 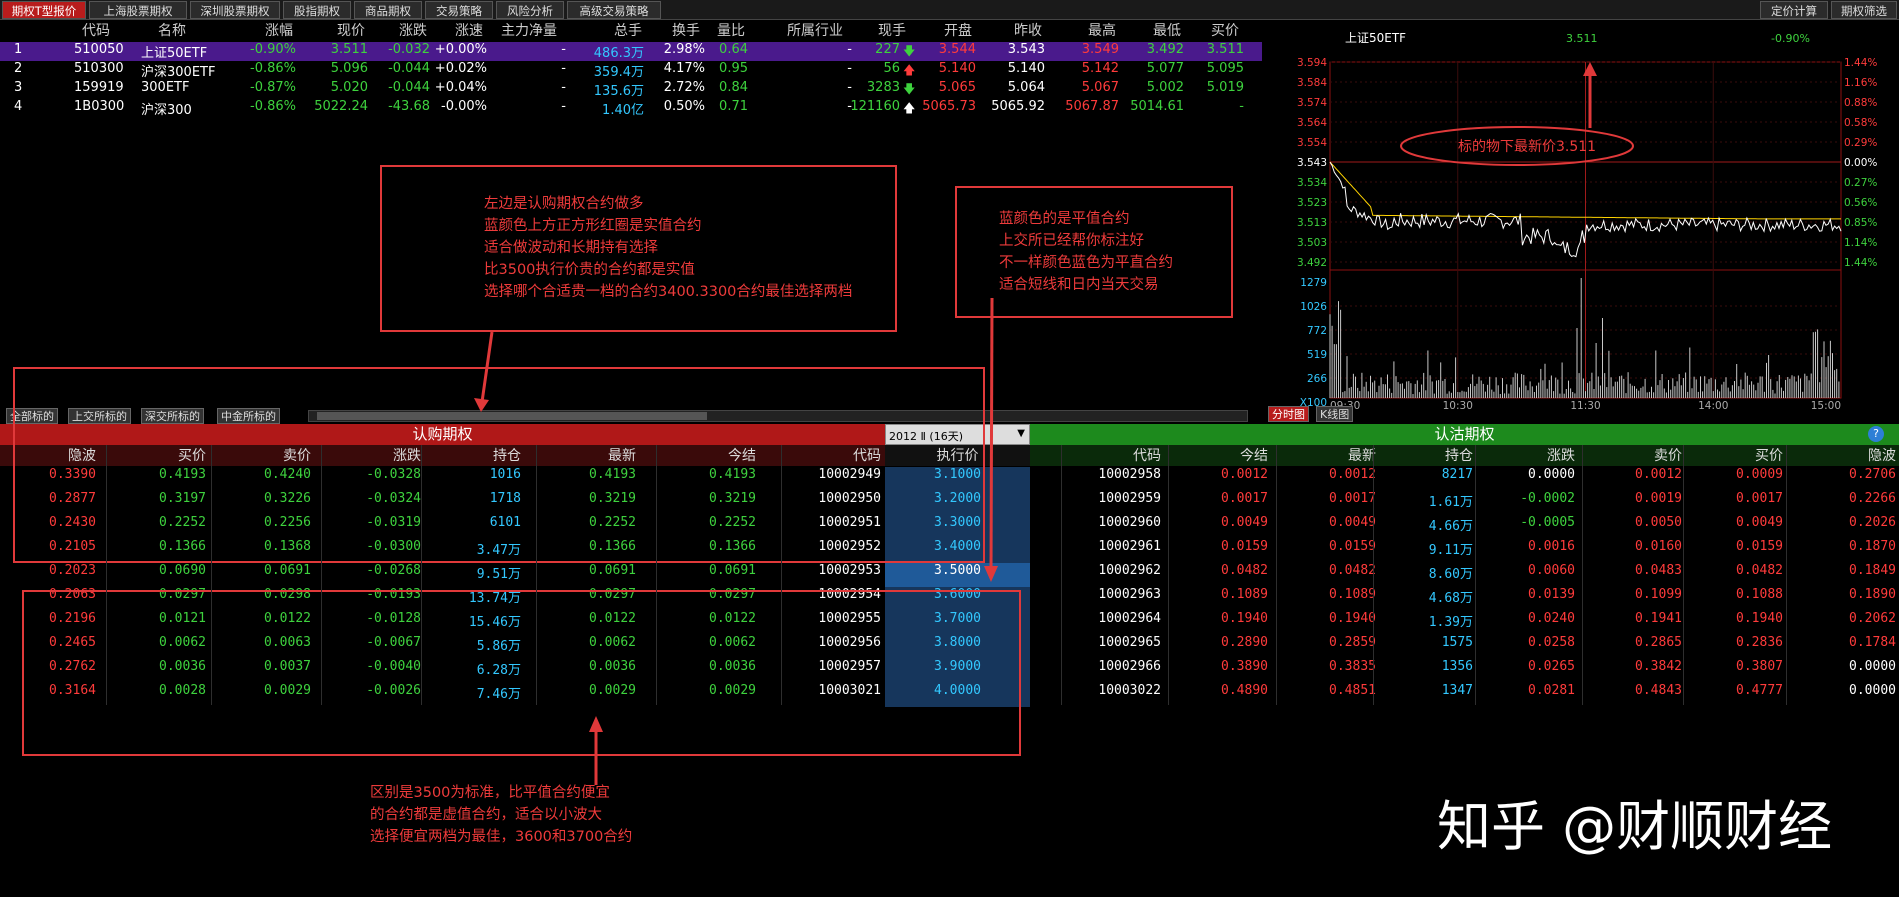 What do you see at coordinates (1635, 826) in the screenshot?
I see `watermark: 知乎 @财顺财经` at bounding box center [1635, 826].